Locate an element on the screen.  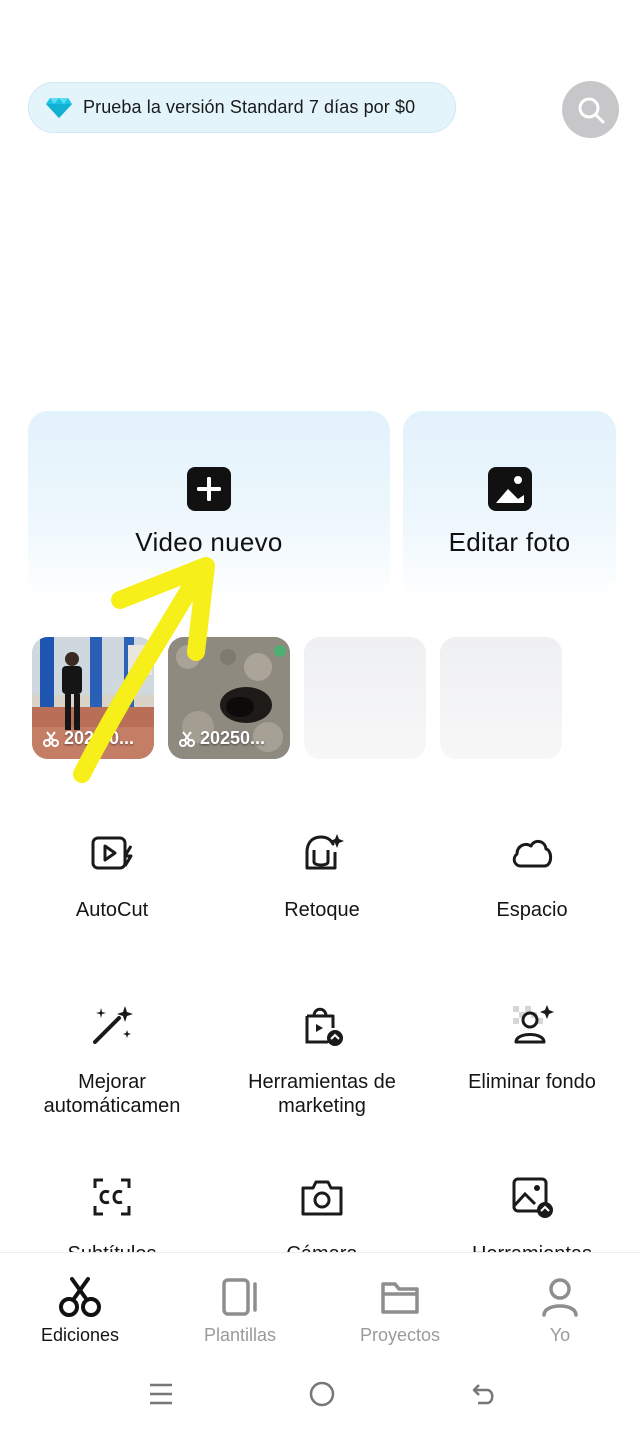
nav-item-ediciones: Ediciones is located at coordinates (80, 1304).